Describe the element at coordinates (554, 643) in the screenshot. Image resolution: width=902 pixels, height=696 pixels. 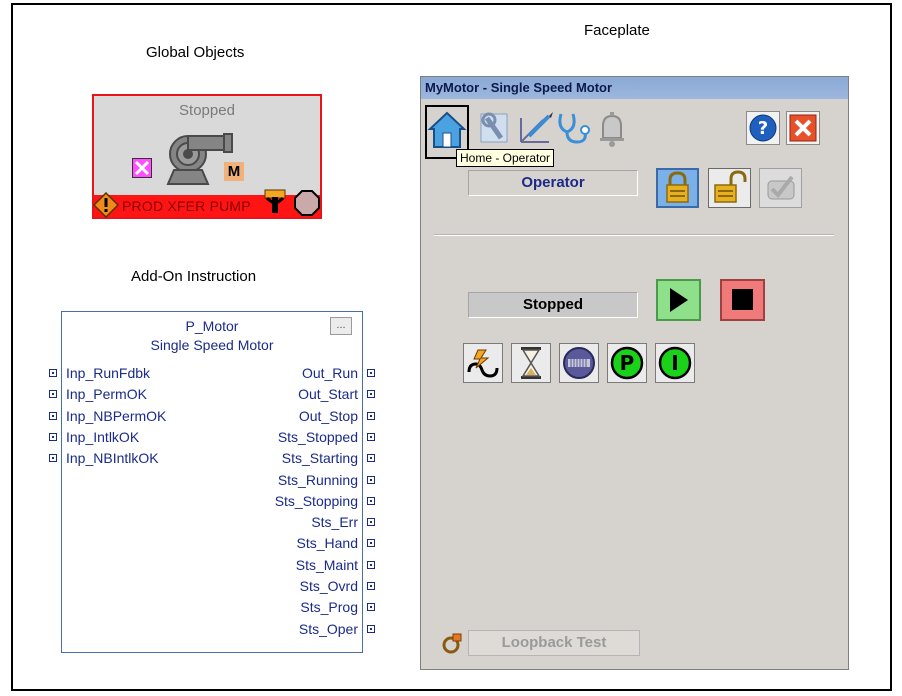
I see `loopback-test-button: Loopback Test` at that location.